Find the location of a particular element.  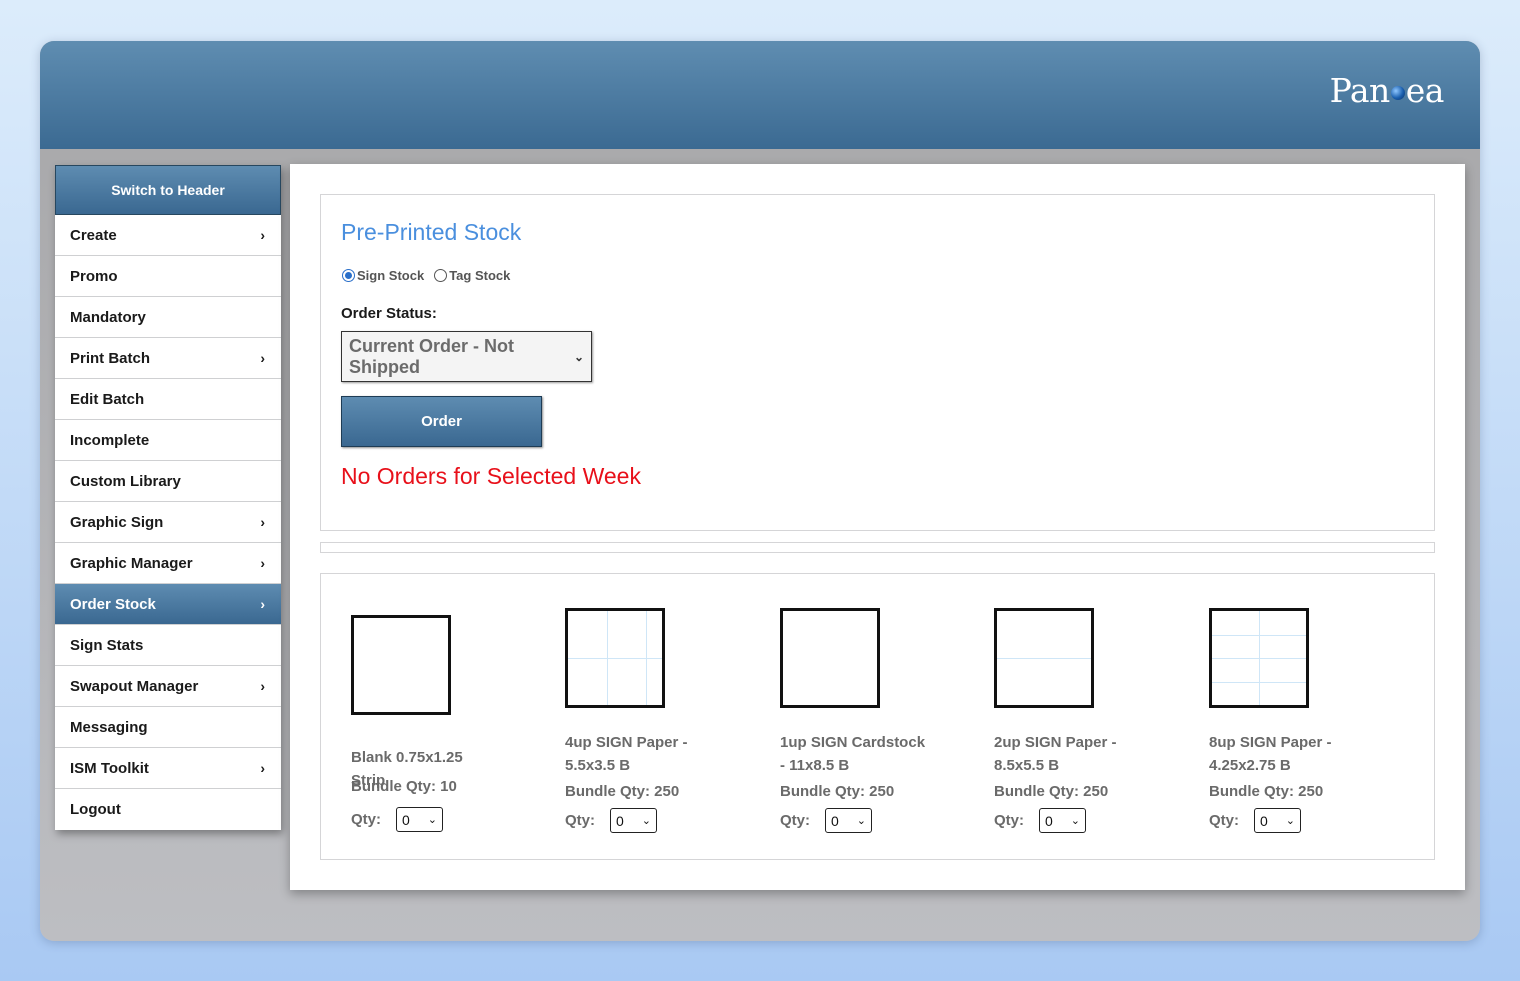

divider-bar is located at coordinates (877, 547).